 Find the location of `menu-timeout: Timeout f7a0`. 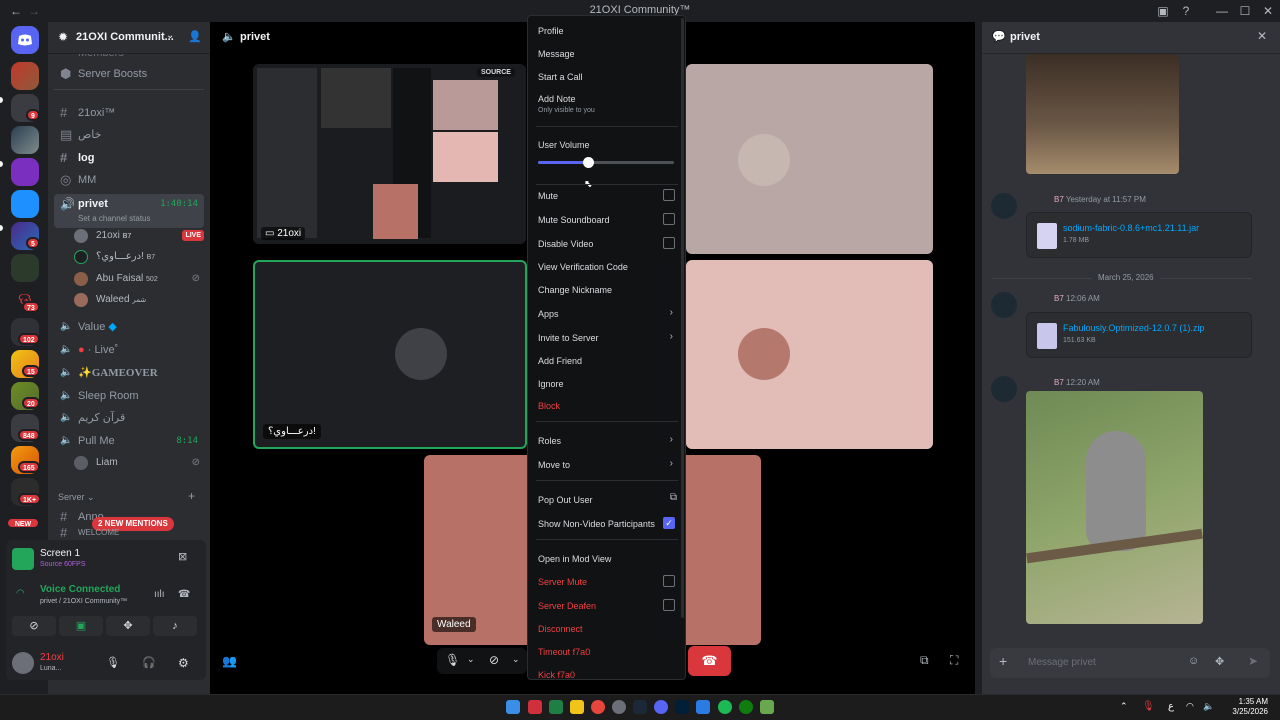

menu-timeout: Timeout f7a0 is located at coordinates (608, 652).